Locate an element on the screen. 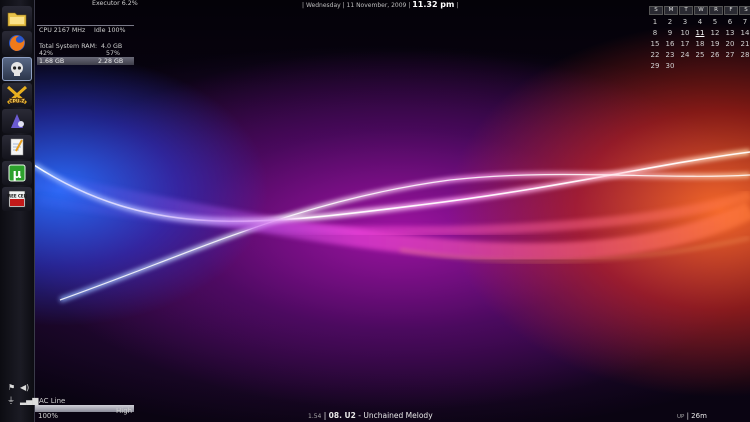 The width and height of the screenshot is (750, 422). system-tray: ⚑ ◀) ⏚ ▂▄▆ is located at coordinates (20, 397).